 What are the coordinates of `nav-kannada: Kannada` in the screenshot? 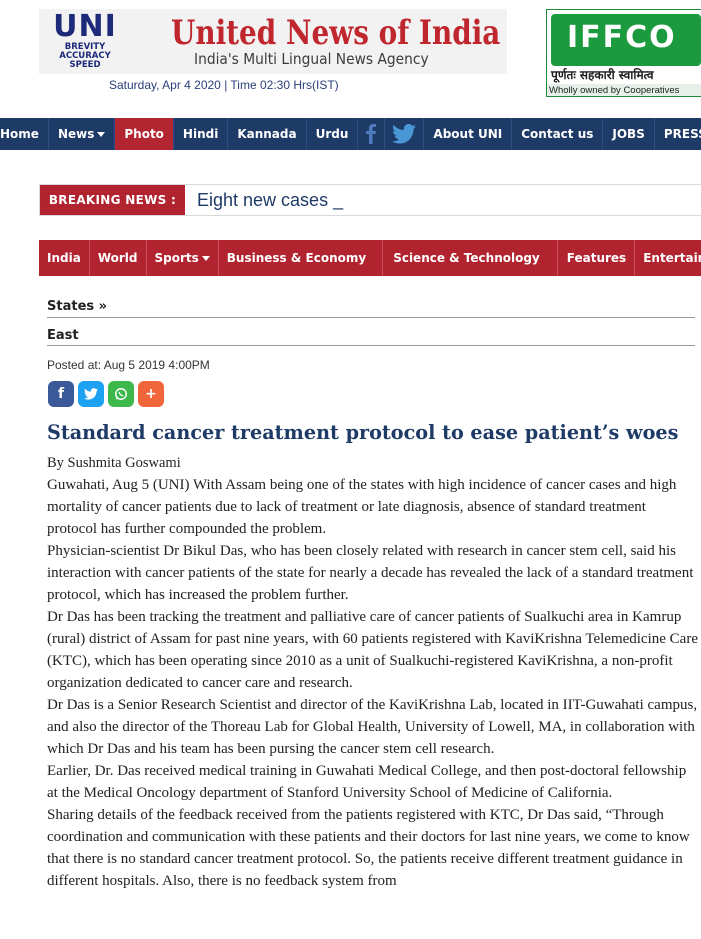 It's located at (267, 134).